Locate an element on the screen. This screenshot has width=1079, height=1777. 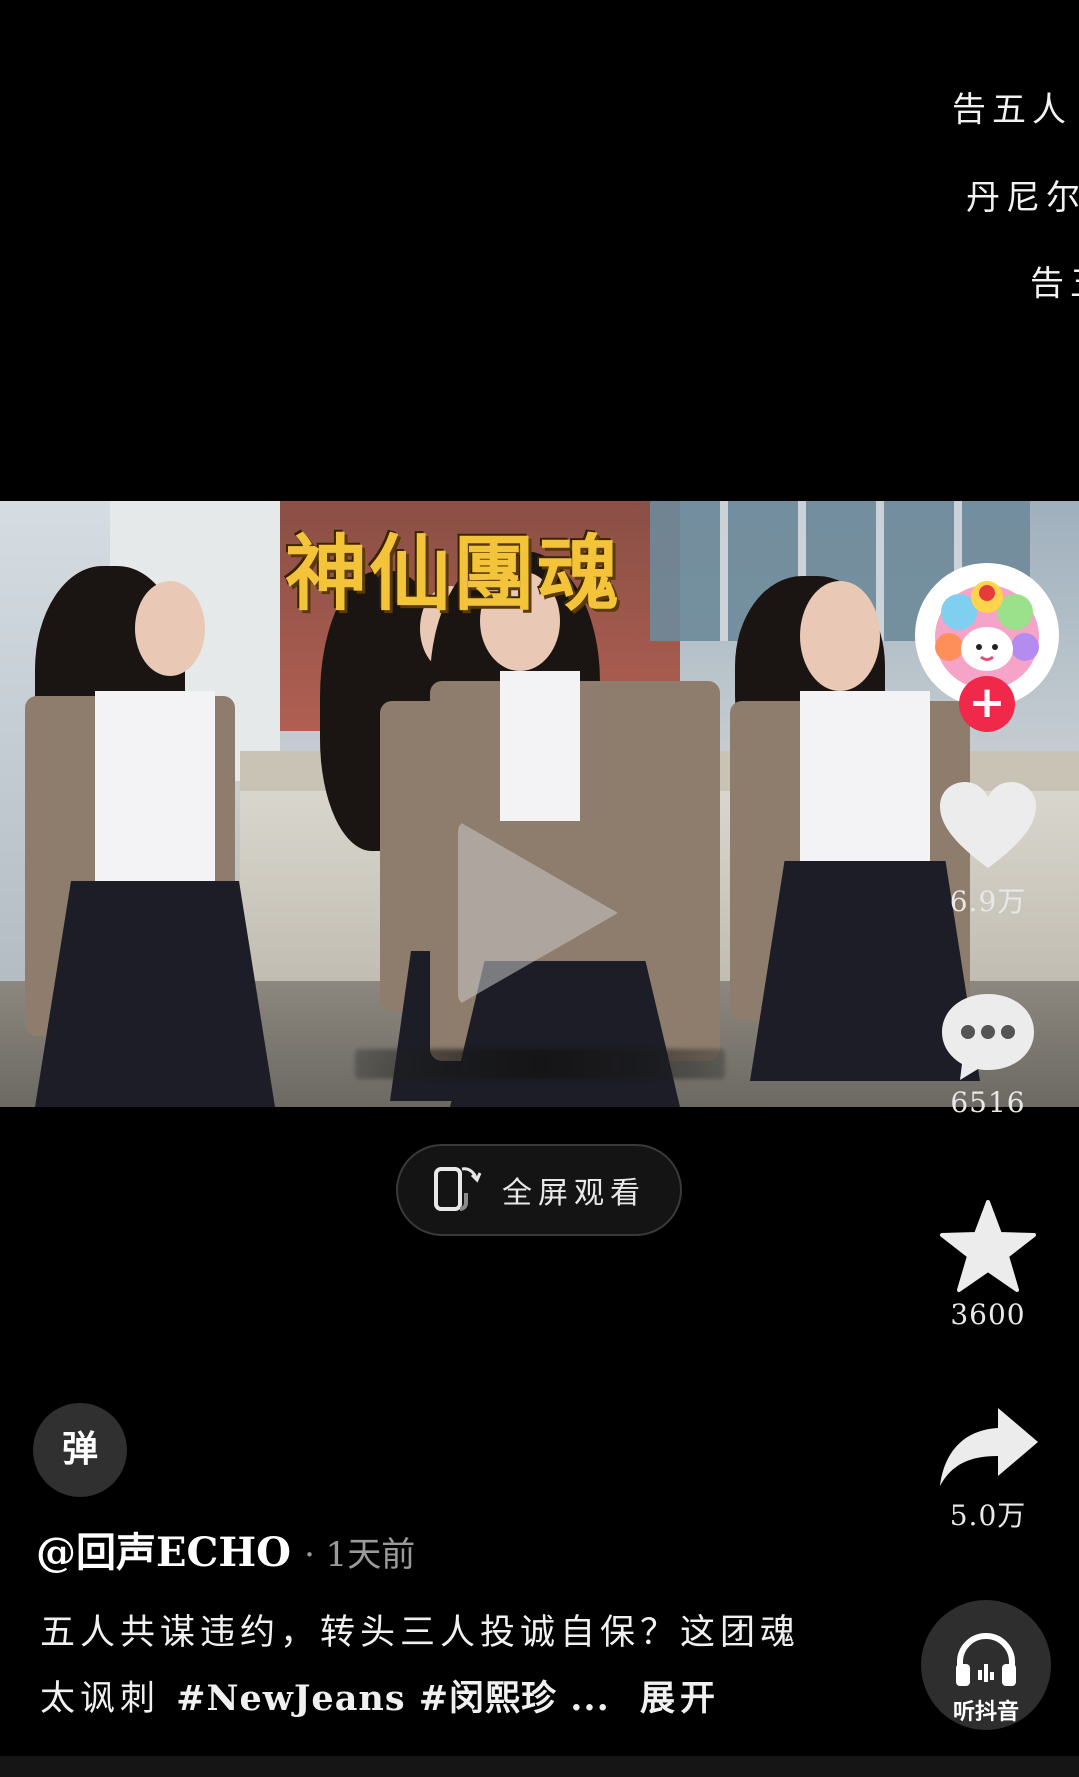
comment-button: 6516 is located at coordinates (988, 1054).